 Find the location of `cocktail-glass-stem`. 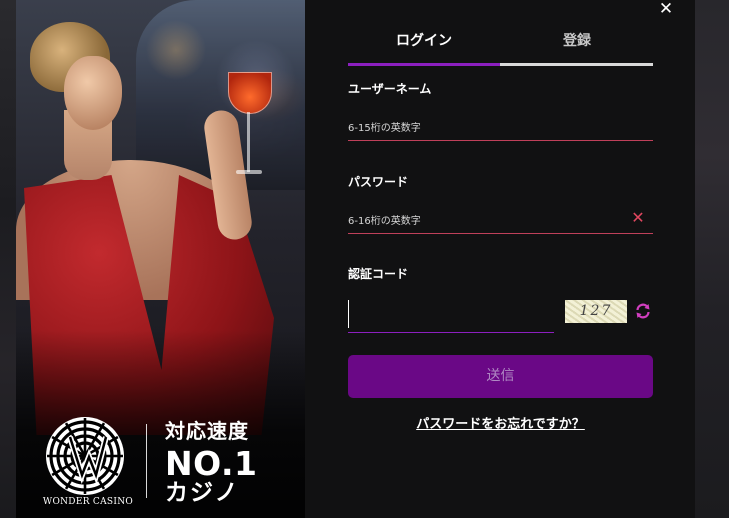

cocktail-glass-stem is located at coordinates (248, 142).